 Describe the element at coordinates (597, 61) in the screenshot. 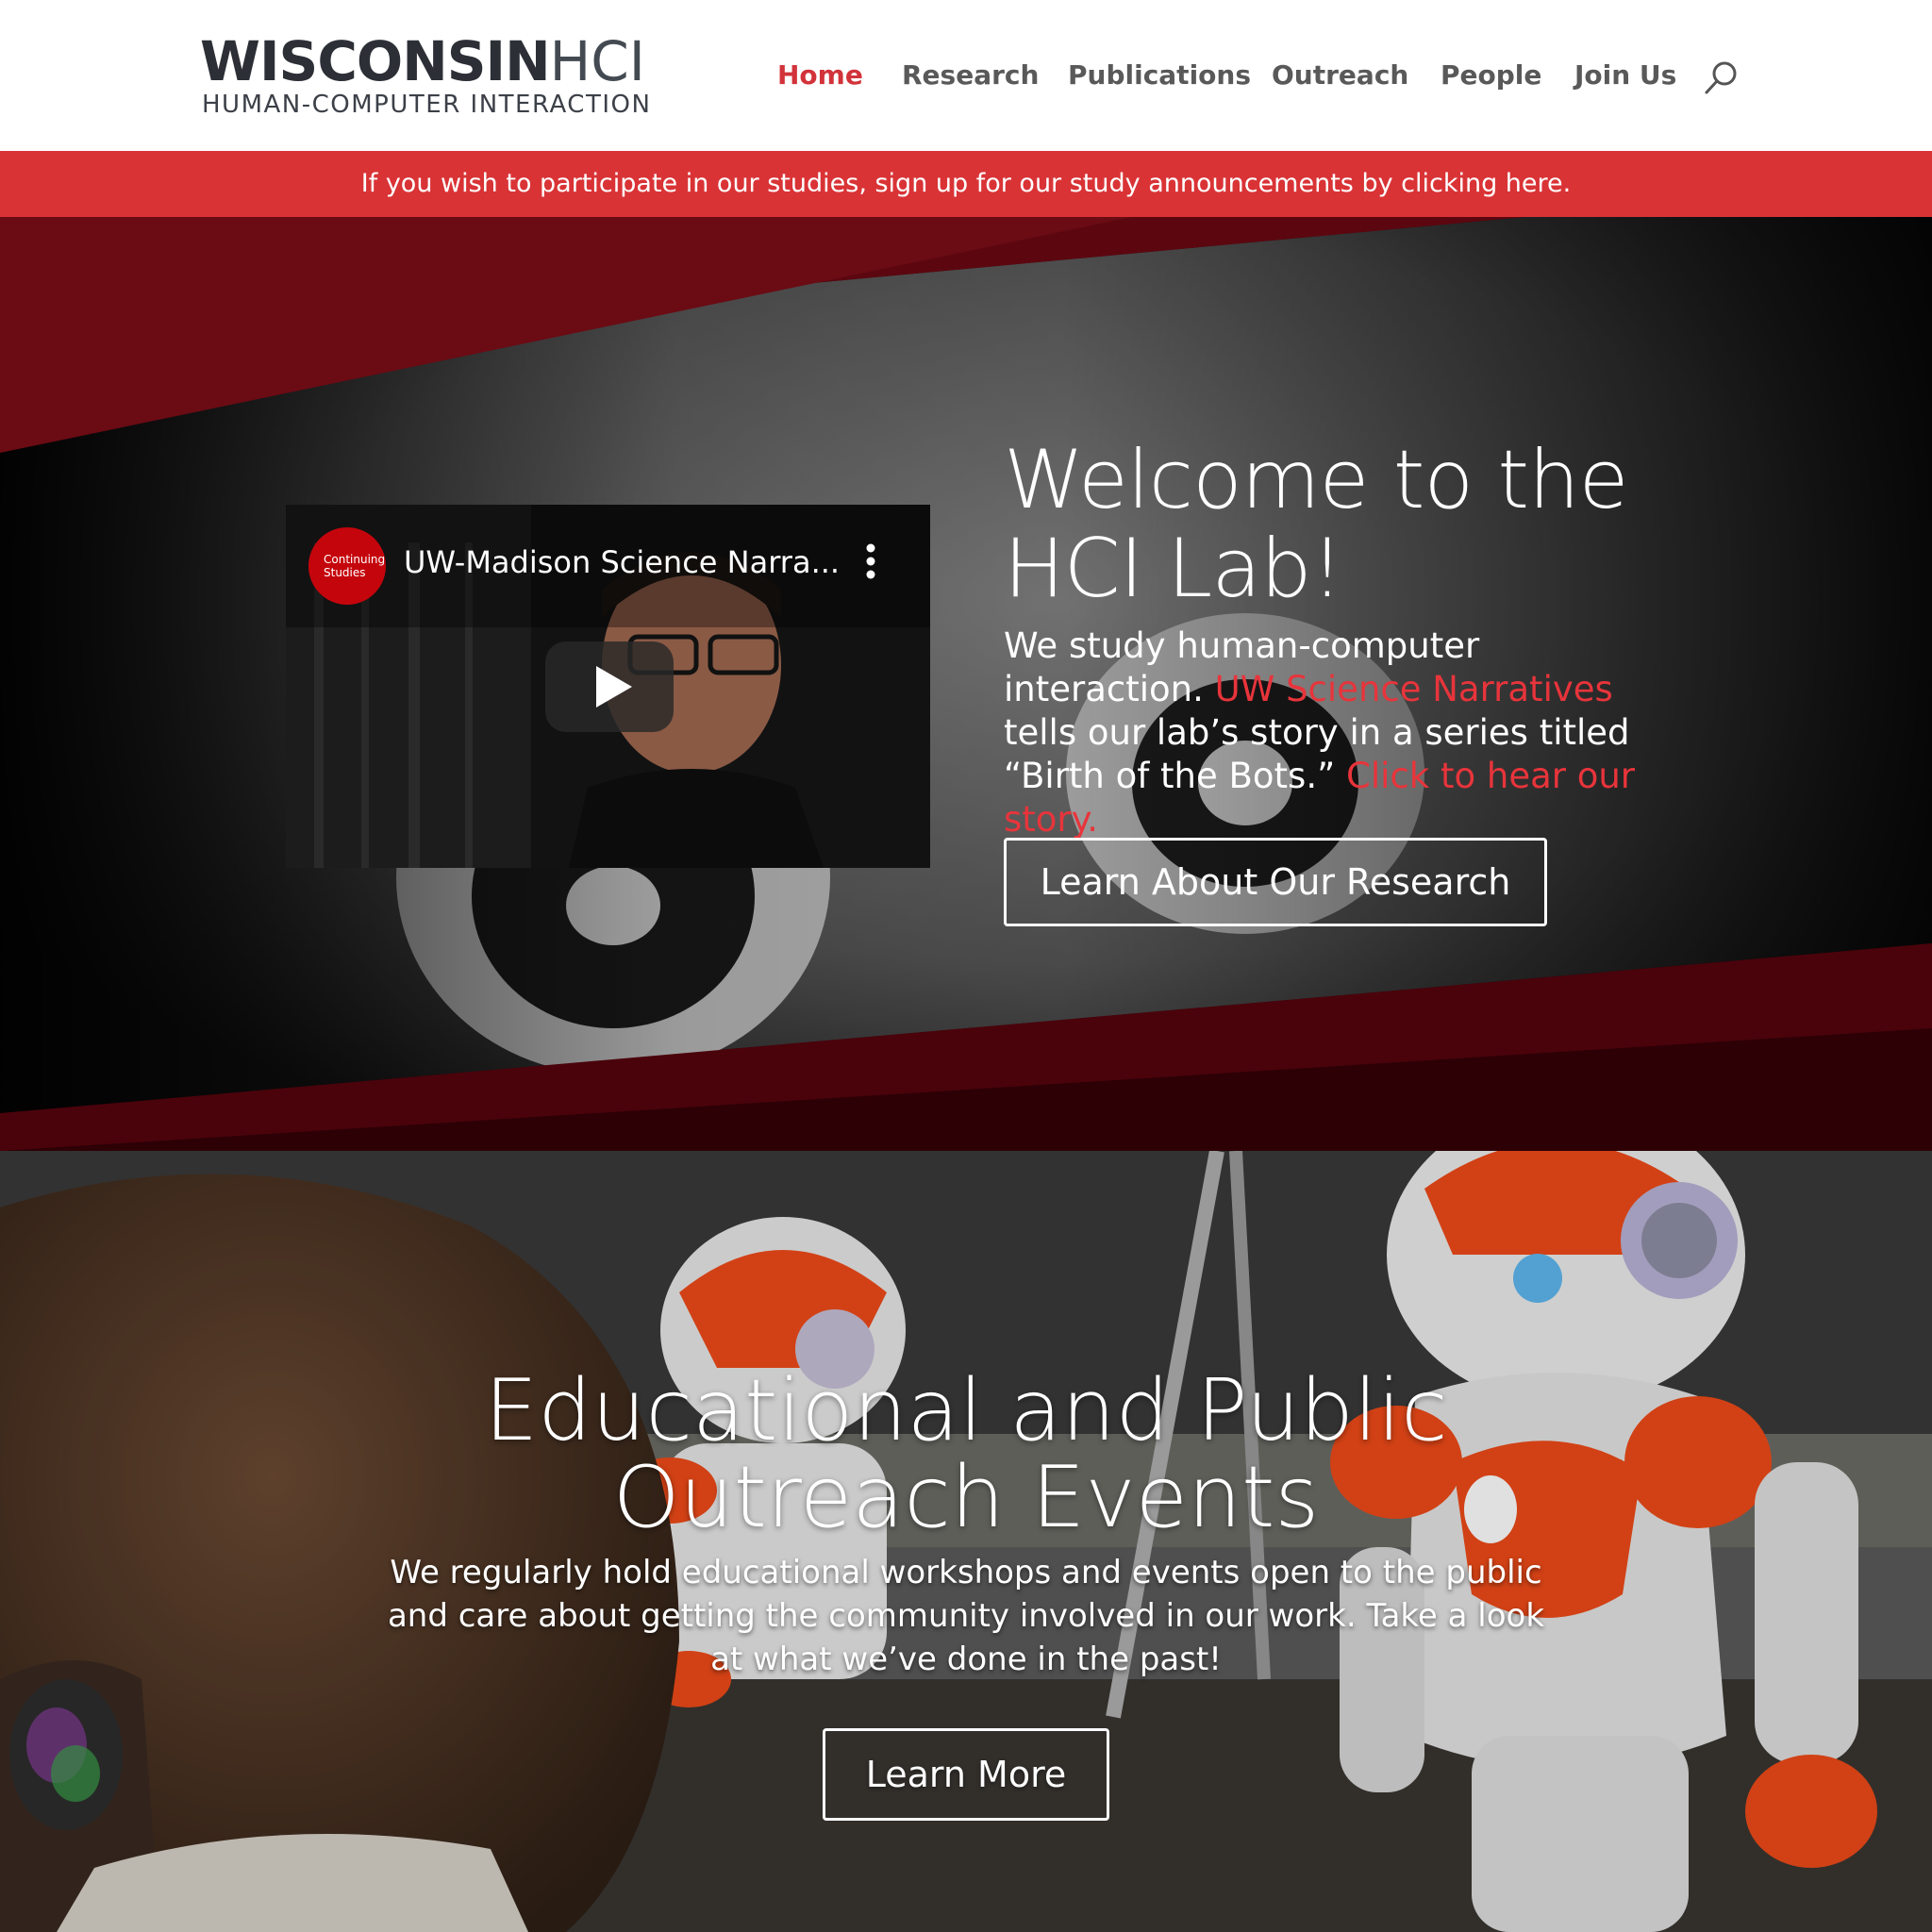

I see `logo-light-text: HCI` at that location.